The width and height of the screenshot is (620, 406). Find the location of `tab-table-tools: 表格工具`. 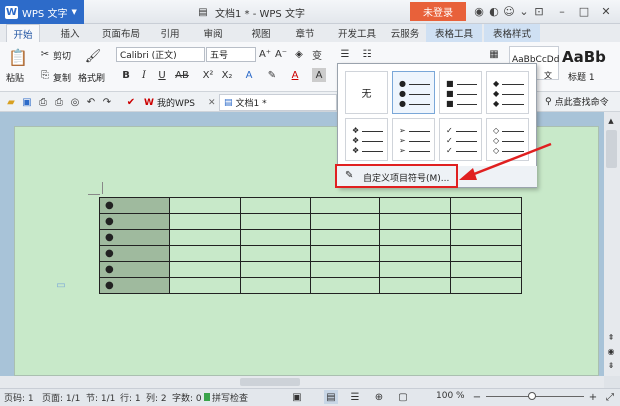

tab-table-tools: 表格工具 is located at coordinates (454, 33).